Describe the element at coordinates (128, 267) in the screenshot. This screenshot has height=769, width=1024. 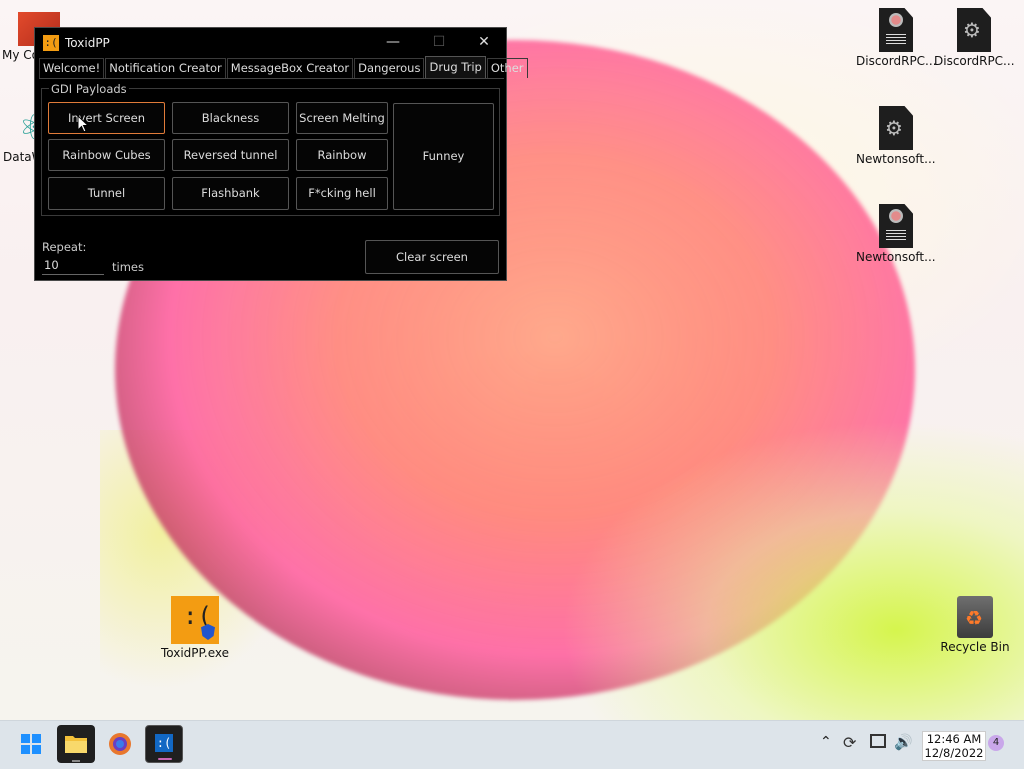
I see `times-label: times` at that location.